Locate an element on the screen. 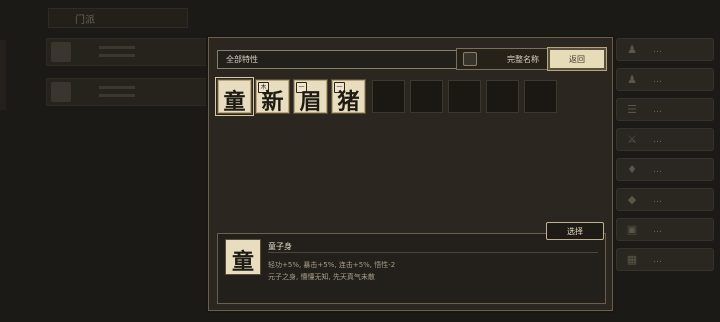 This screenshot has width=720, height=322. sword-icon: ⚔ is located at coordinates (632, 139).